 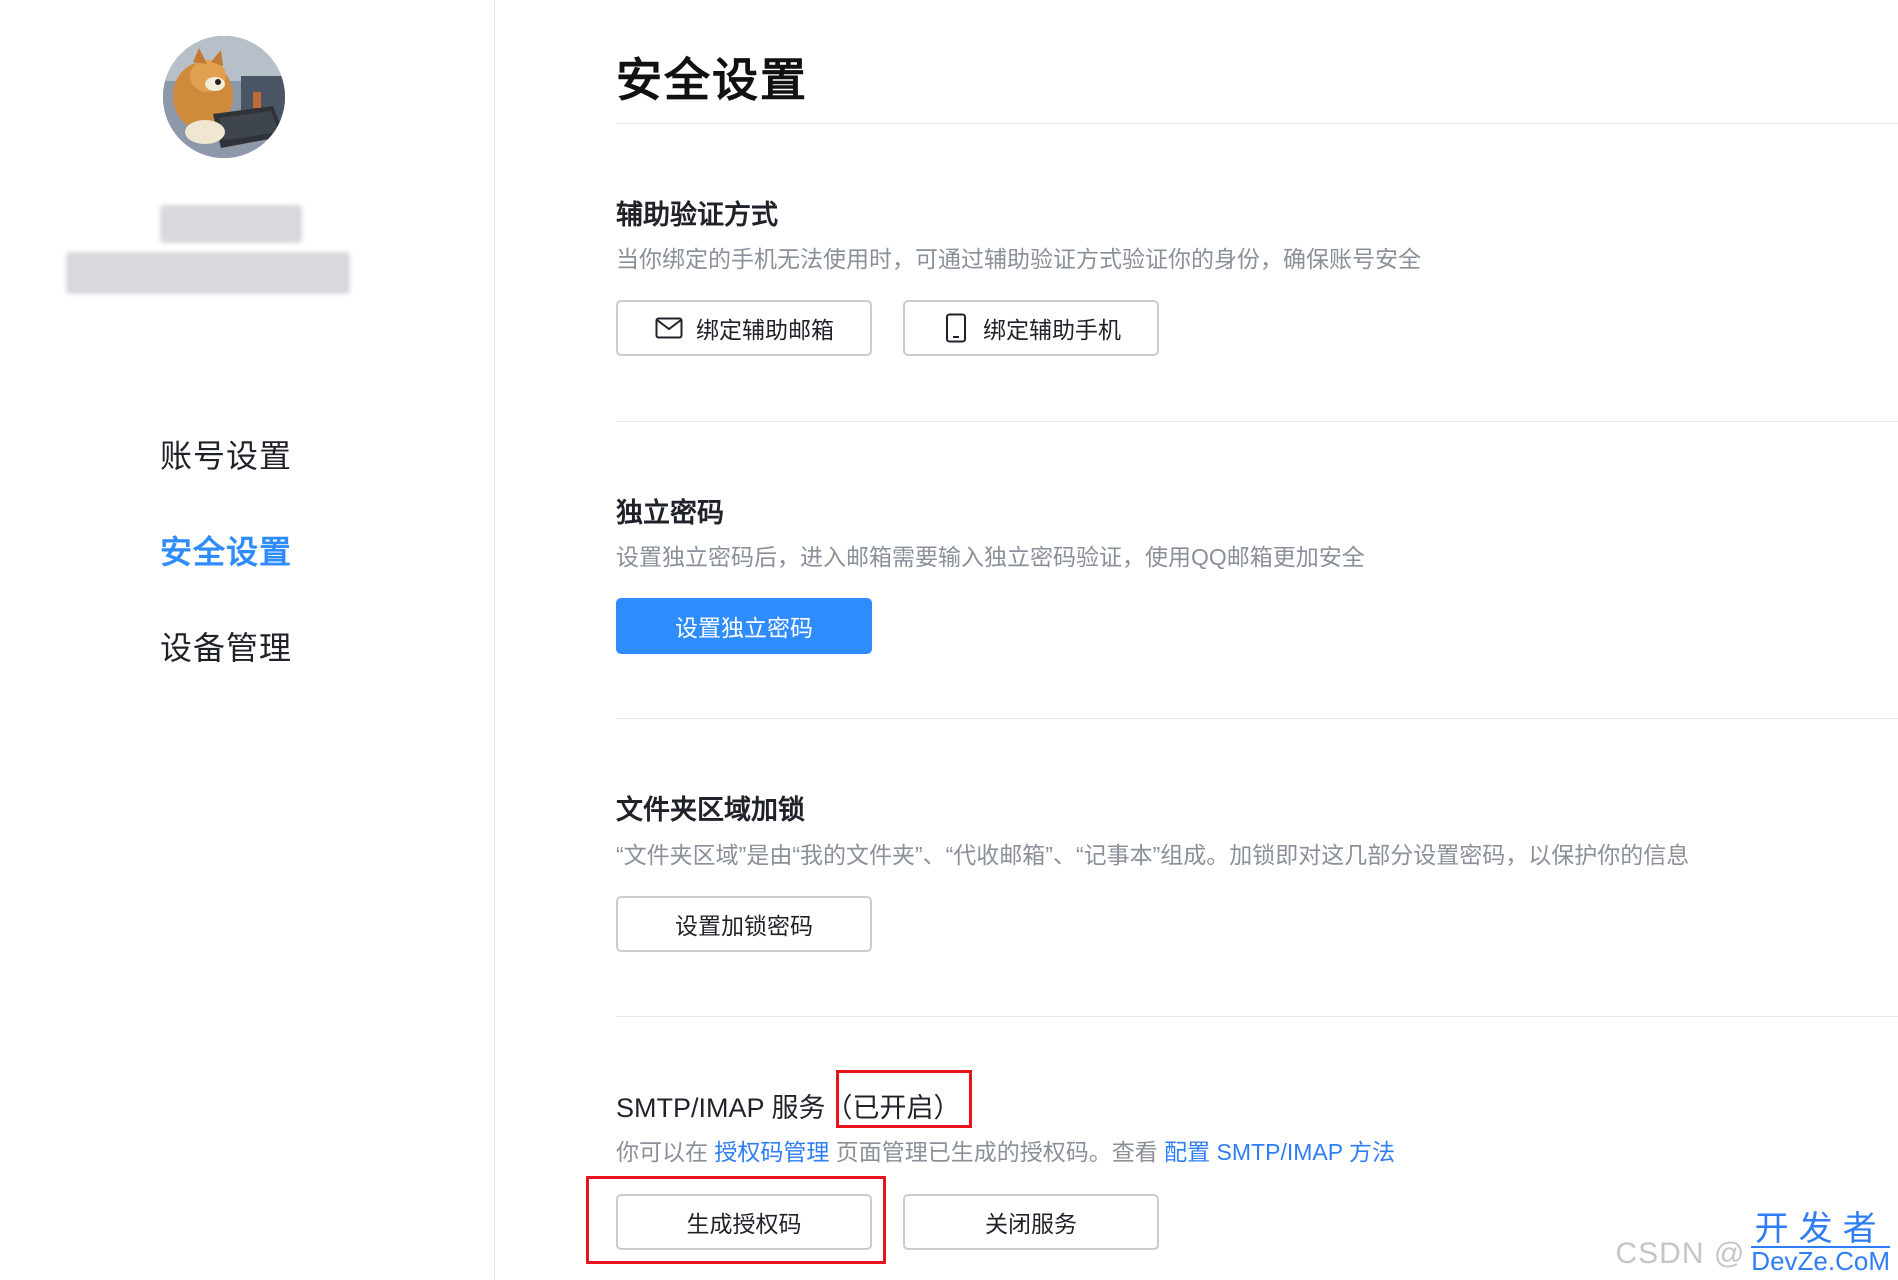 I want to click on bind-backup-email-button: 绑定辅助邮箱, so click(x=744, y=328).